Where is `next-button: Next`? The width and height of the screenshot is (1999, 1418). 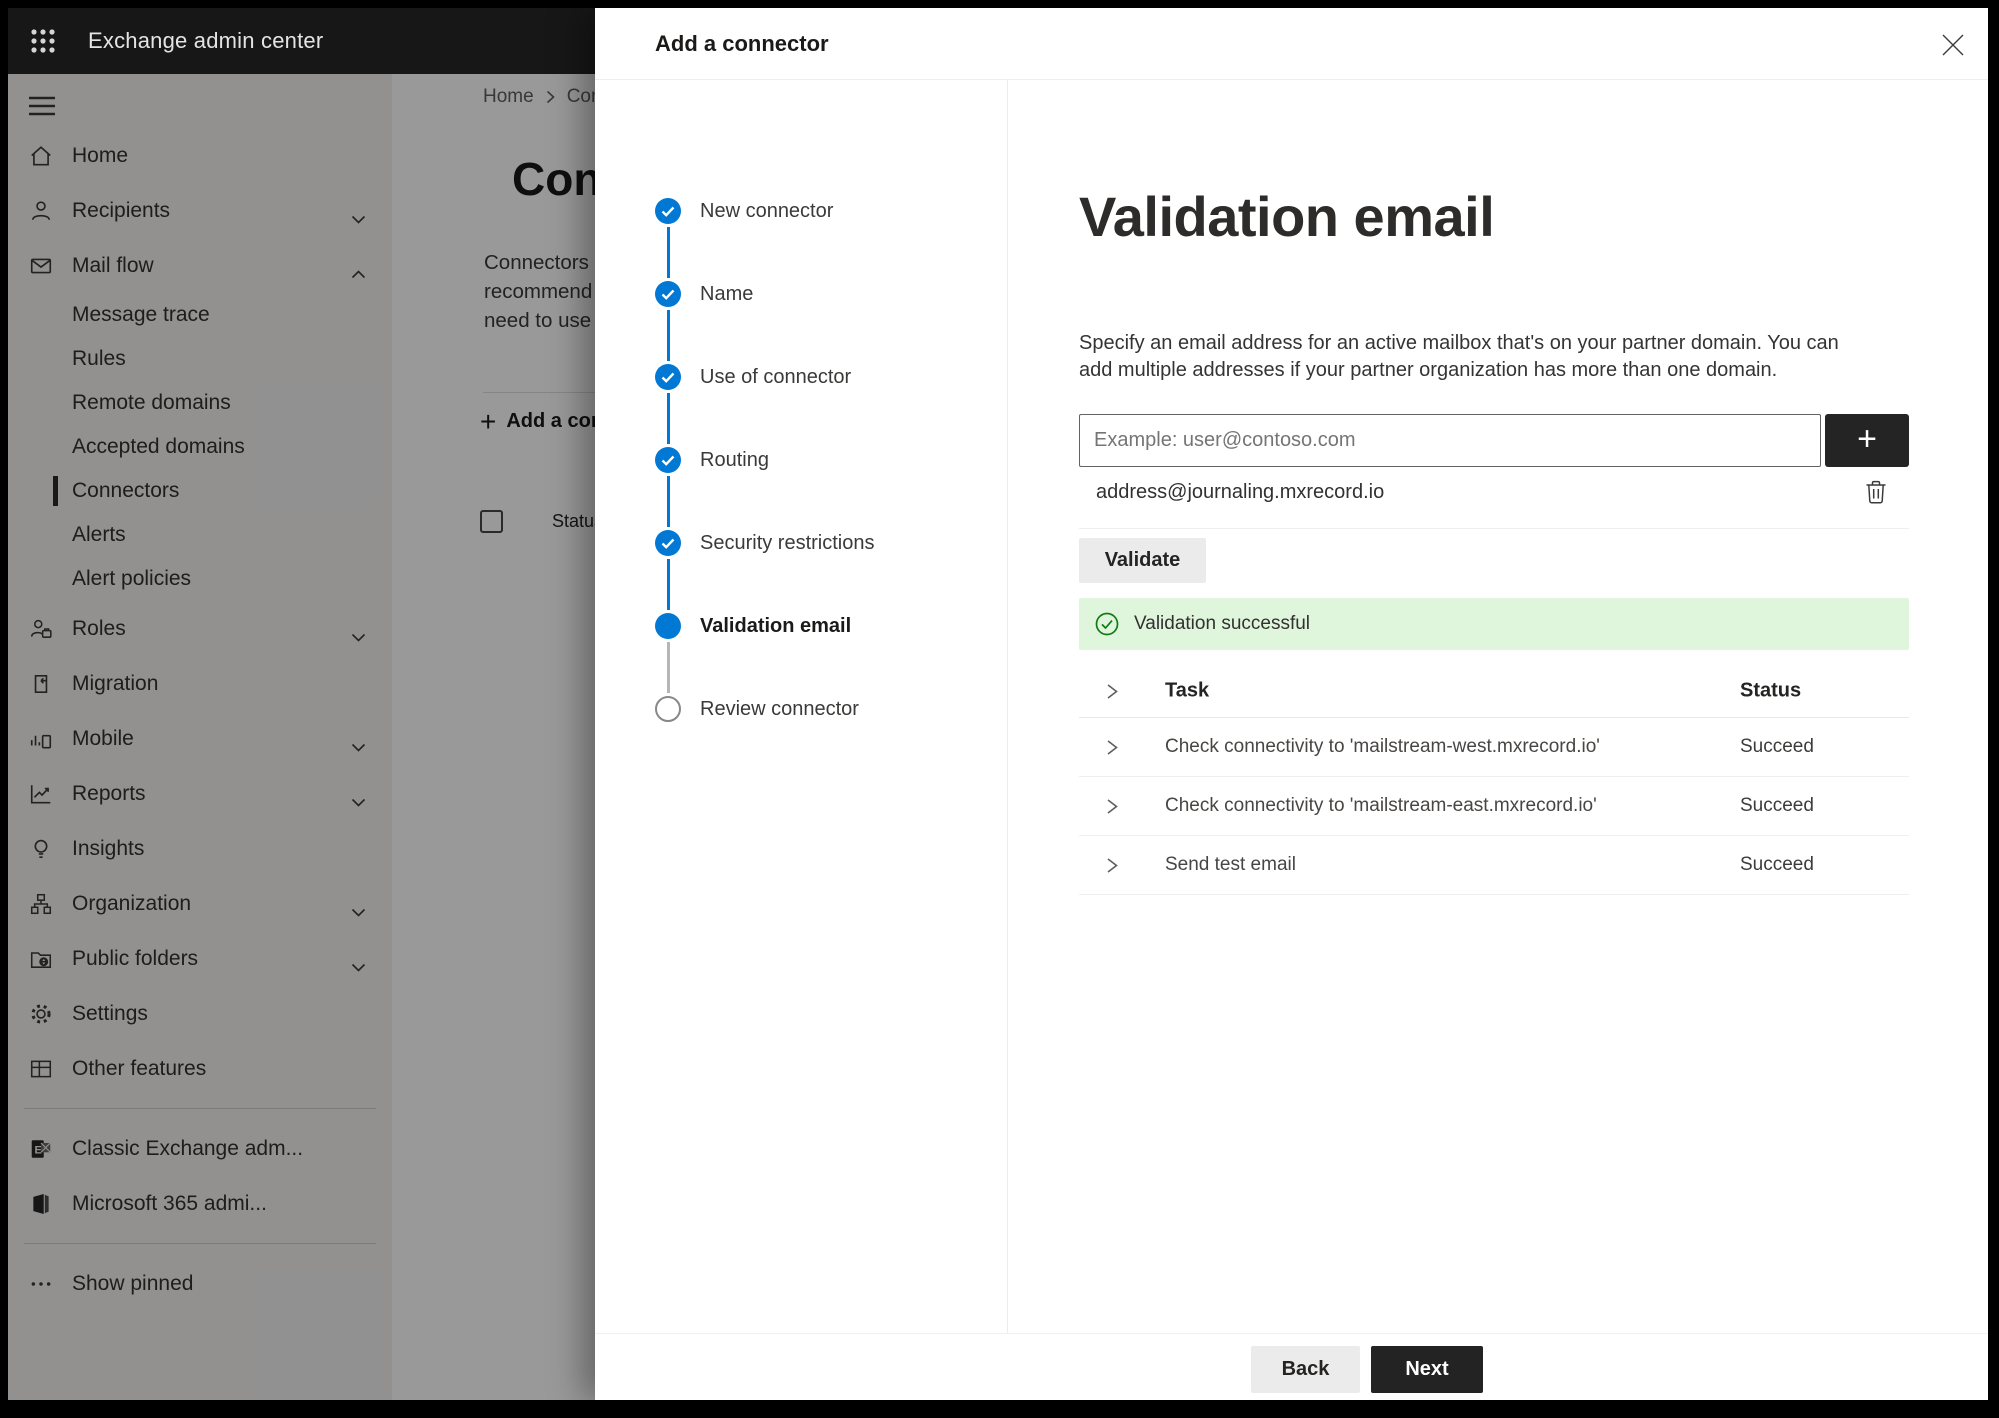
next-button: Next is located at coordinates (1427, 1369).